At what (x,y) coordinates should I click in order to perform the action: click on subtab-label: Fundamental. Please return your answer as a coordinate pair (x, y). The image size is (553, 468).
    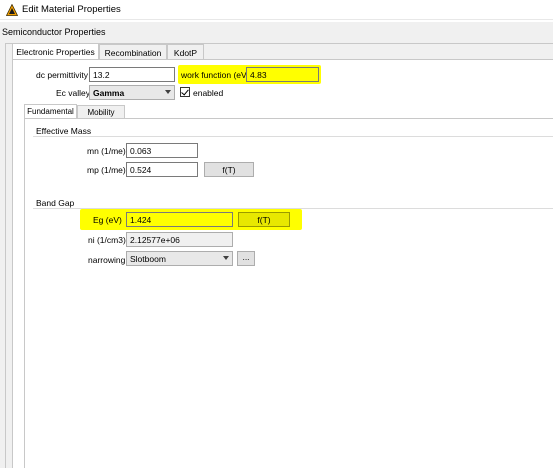
    Looking at the image, I should click on (50, 111).